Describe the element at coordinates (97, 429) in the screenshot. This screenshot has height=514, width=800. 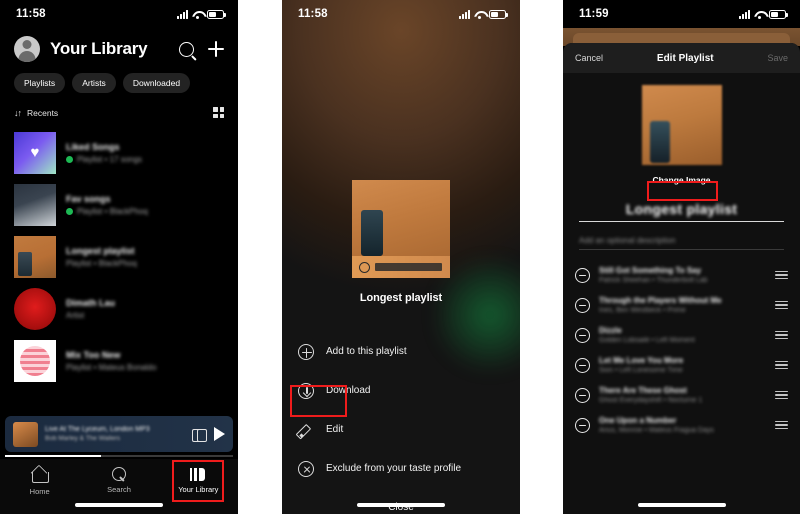
I see `now-playing-title: Live At The Lyceum, London MP3` at that location.